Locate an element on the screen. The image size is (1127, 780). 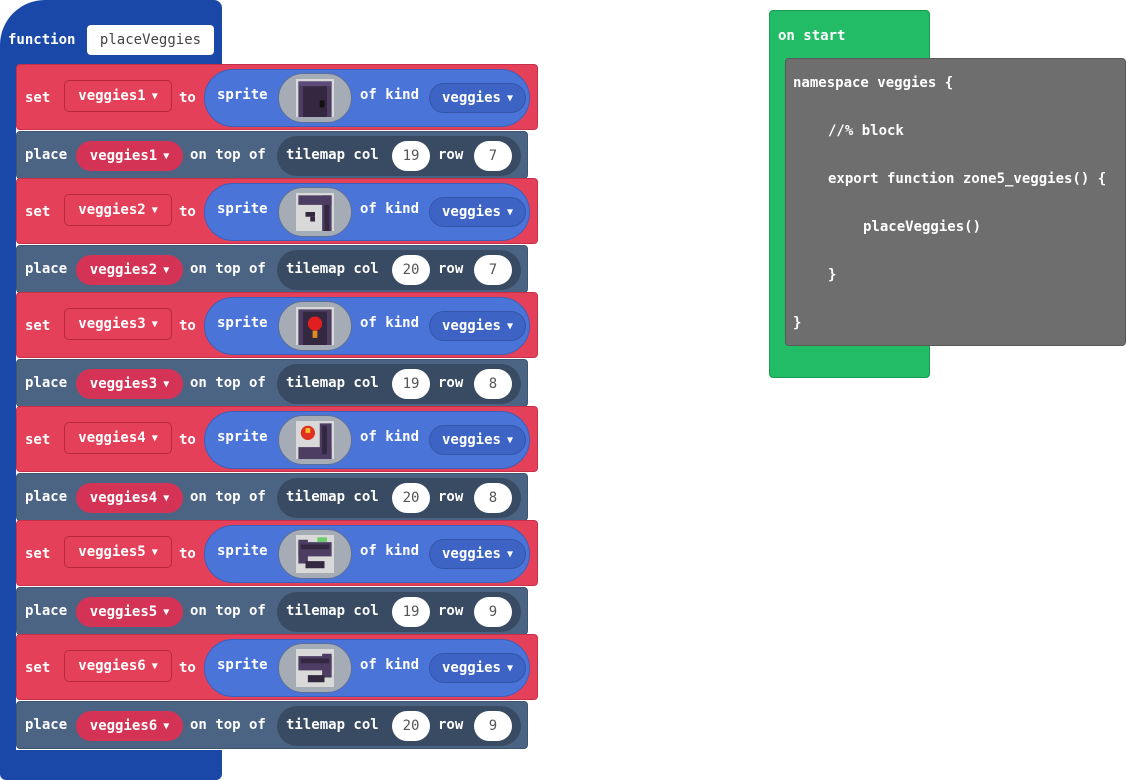
set-sprite-block: set veggies3 ▼ to sprite of kind veggies ▼ is located at coordinates (277, 325).